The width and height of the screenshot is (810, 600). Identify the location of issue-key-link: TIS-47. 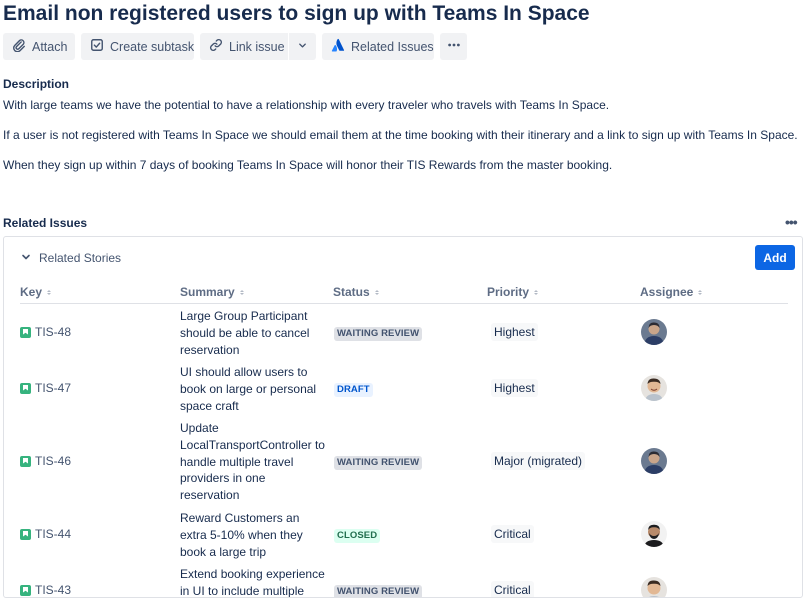
(45, 388).